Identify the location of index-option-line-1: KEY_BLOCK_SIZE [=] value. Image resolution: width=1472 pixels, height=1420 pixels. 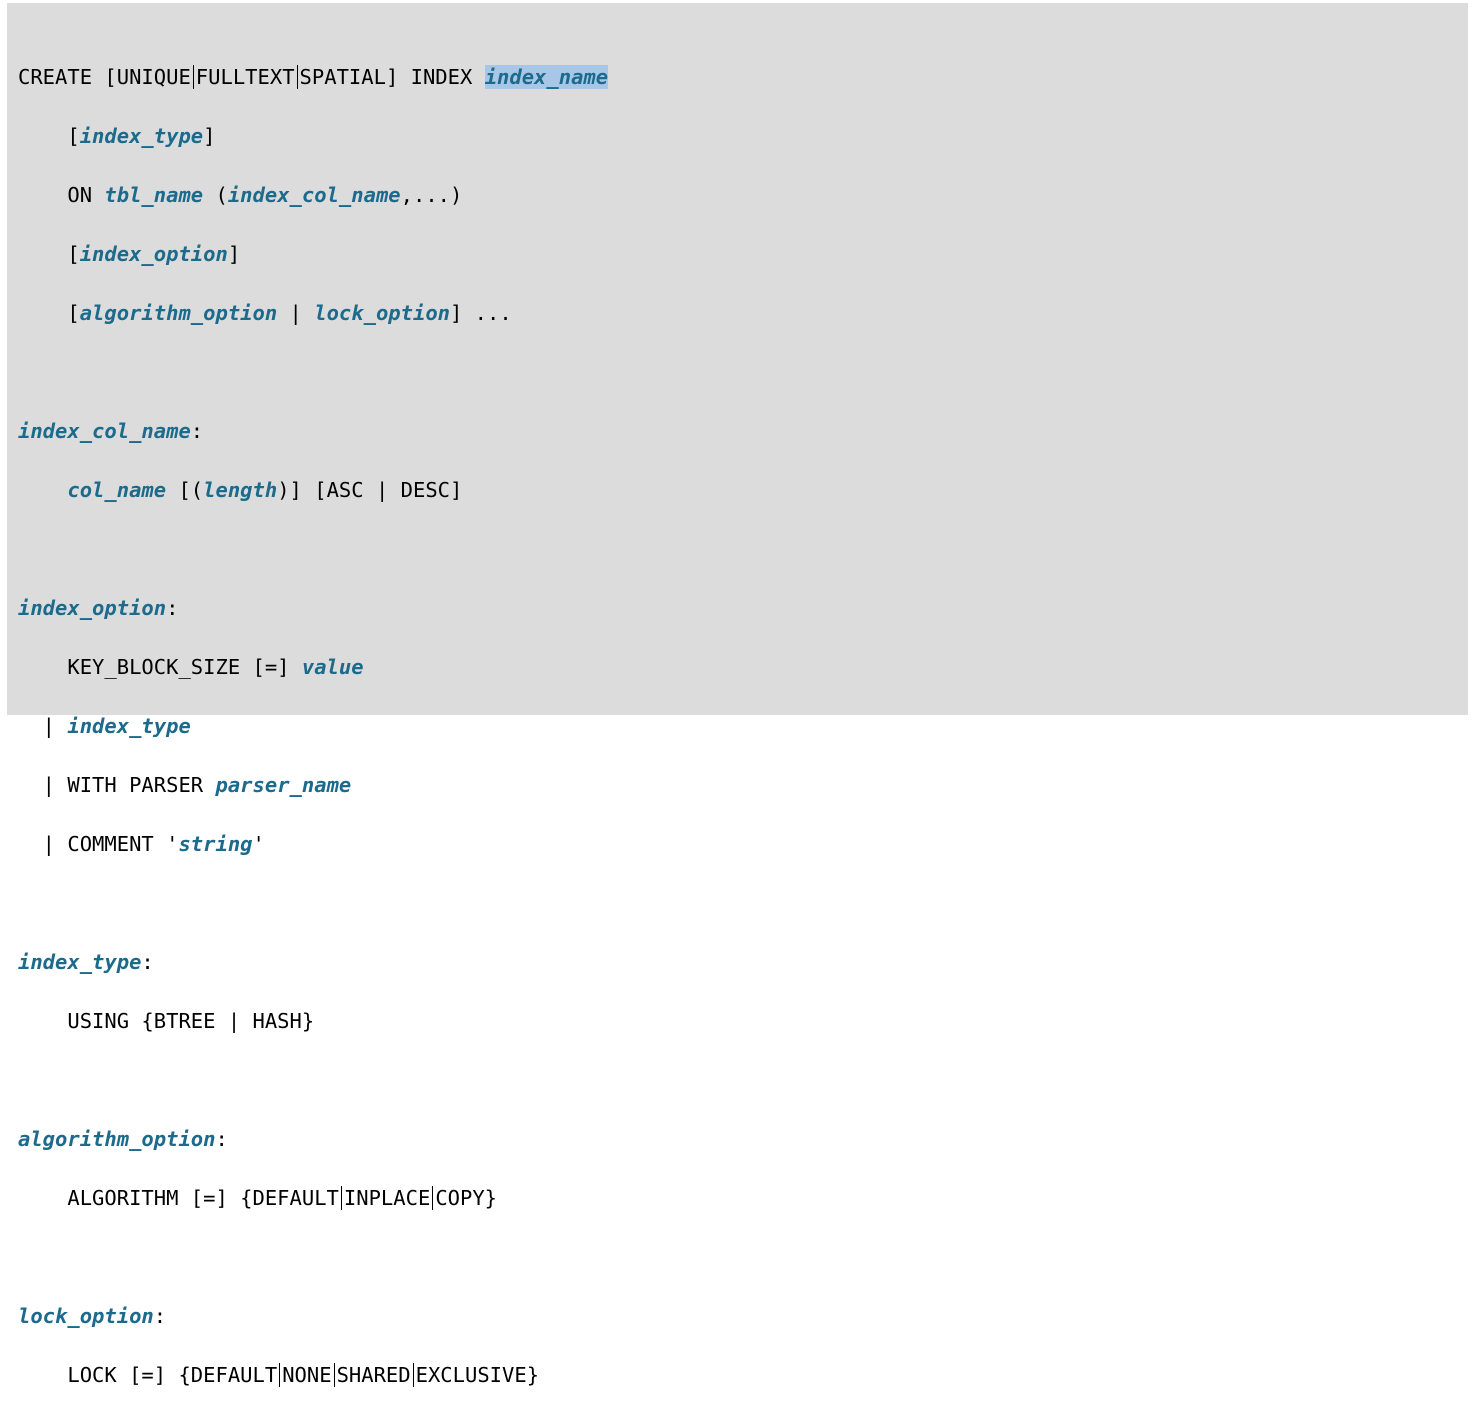
(743, 668).